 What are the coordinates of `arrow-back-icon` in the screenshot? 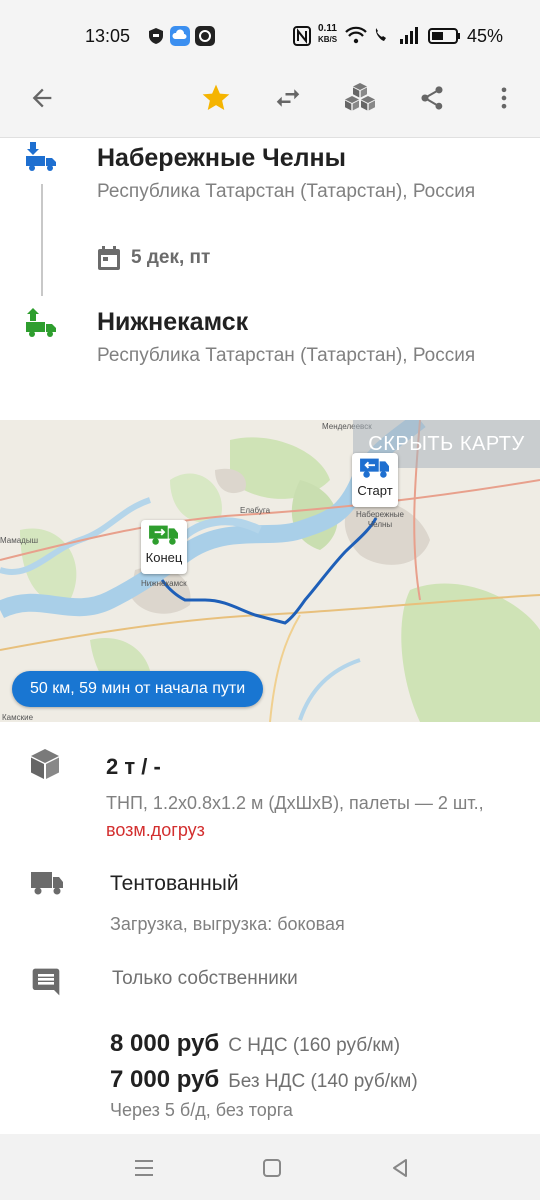 It's located at (42, 98).